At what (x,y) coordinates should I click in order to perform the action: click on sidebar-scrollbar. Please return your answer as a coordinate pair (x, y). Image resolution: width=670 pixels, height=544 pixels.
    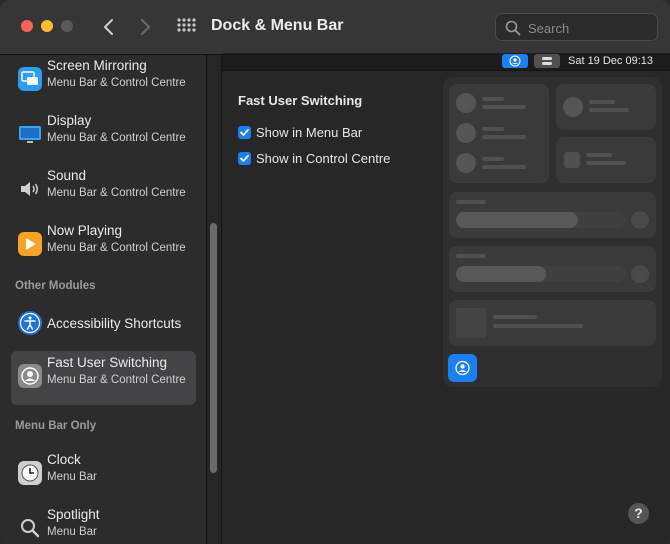
    Looking at the image, I should click on (214, 299).